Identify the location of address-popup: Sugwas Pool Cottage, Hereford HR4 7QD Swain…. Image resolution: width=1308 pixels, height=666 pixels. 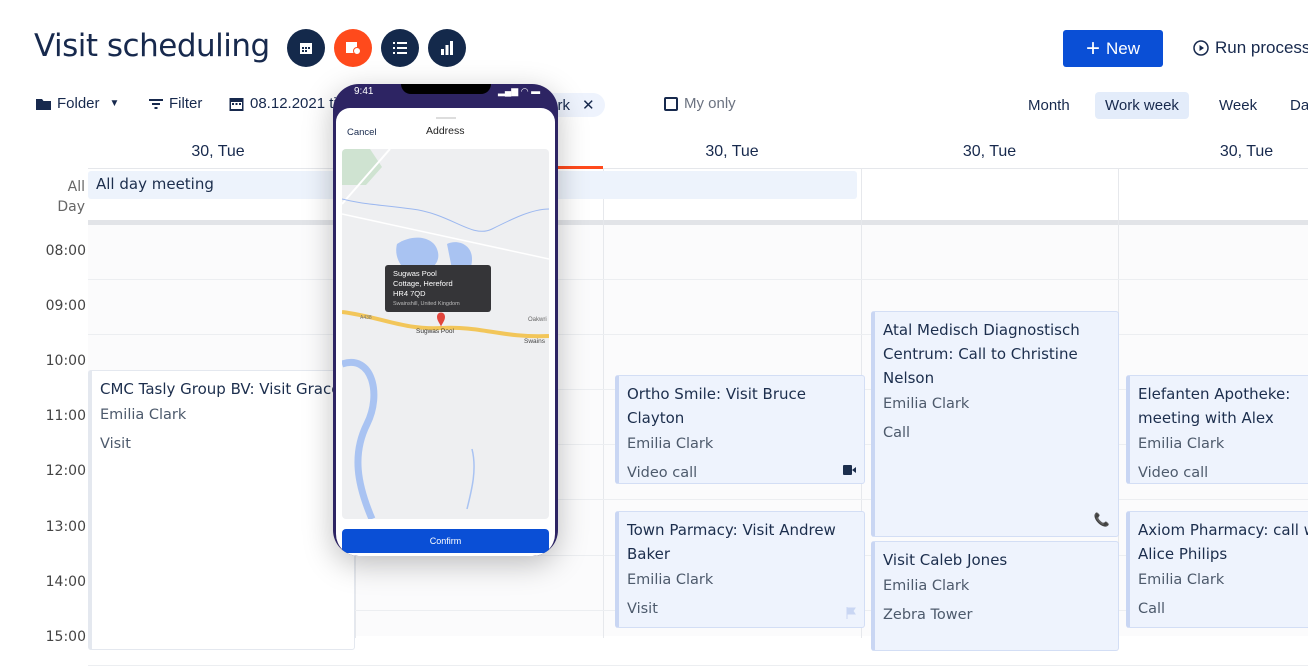
(438, 288).